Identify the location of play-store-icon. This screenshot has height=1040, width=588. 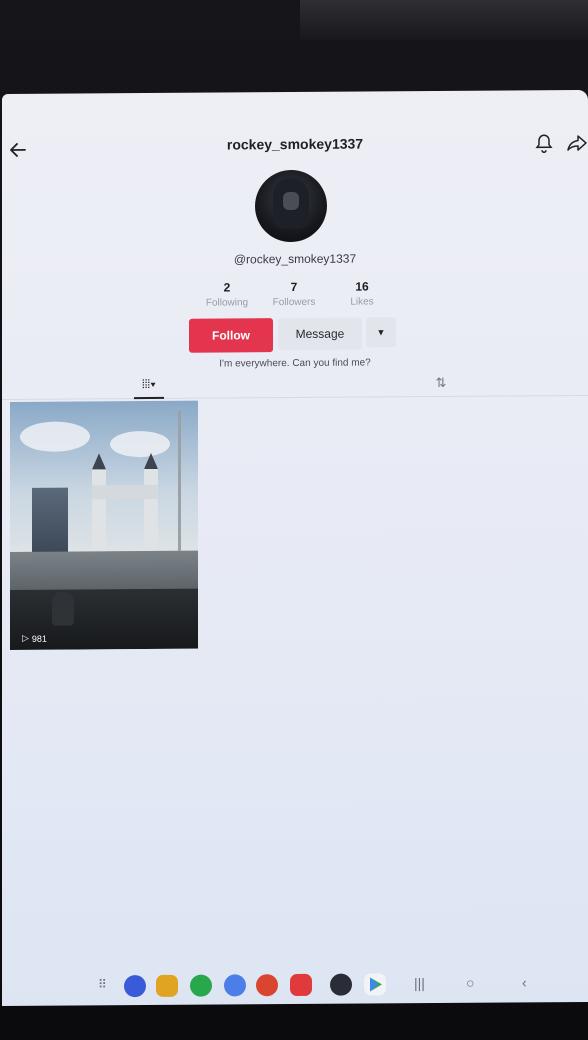
(375, 984).